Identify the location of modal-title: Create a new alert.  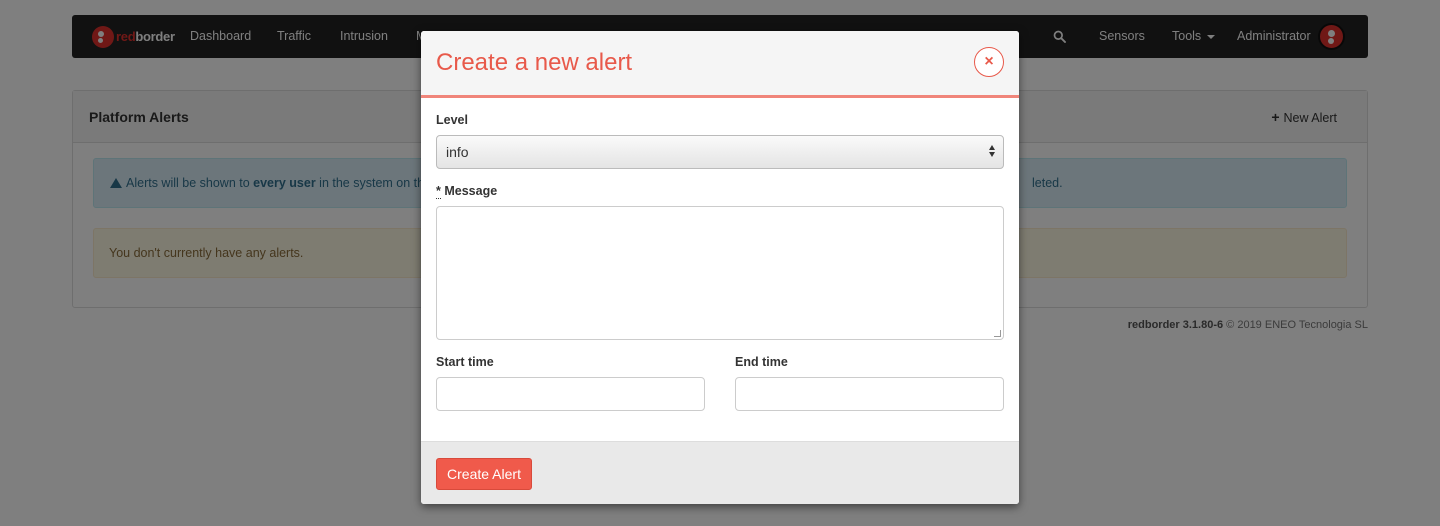
(534, 62).